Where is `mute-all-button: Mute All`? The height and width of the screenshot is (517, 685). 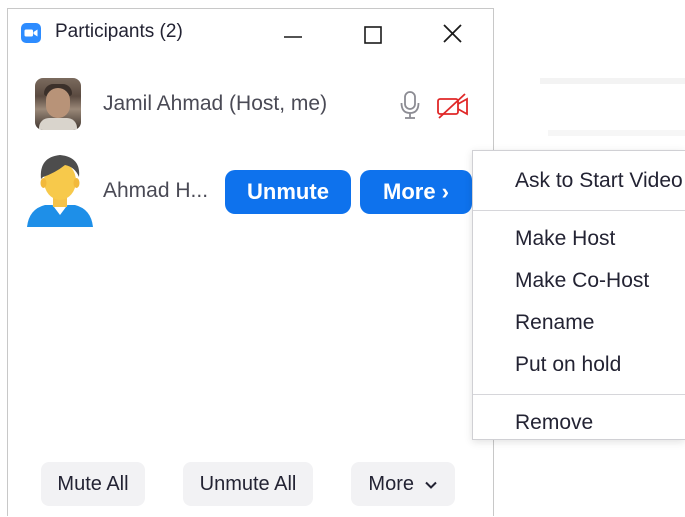 mute-all-button: Mute All is located at coordinates (93, 484).